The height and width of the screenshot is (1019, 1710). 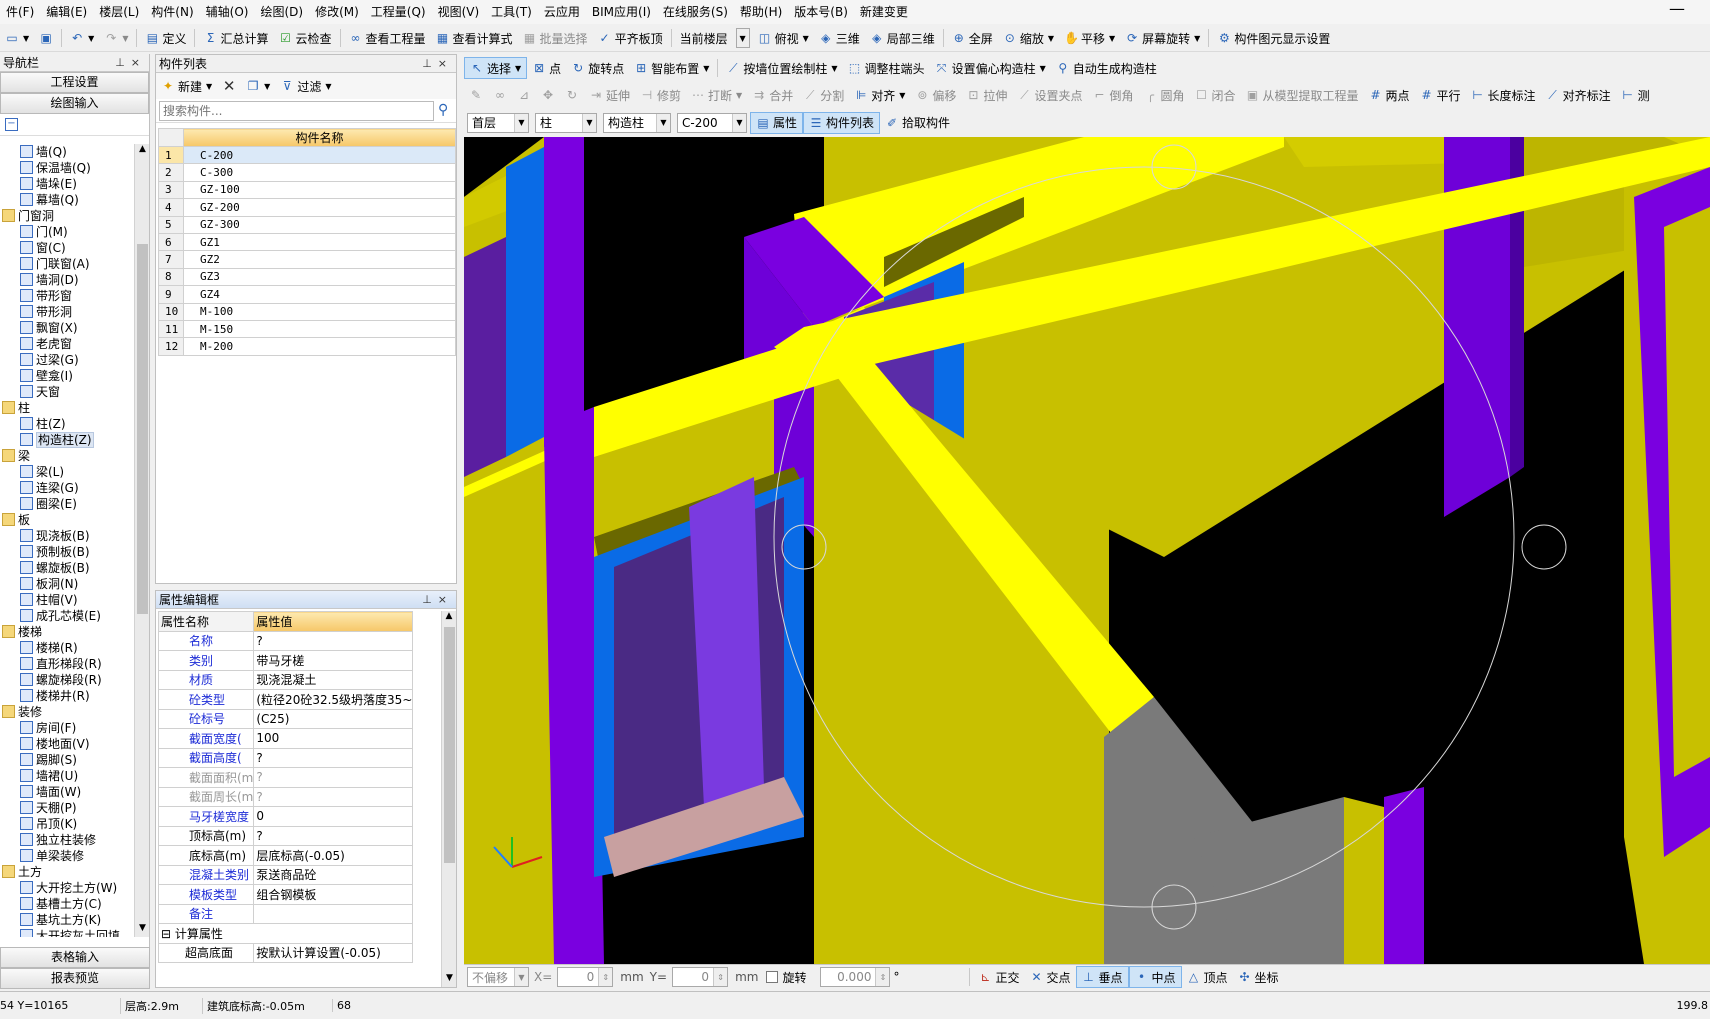 What do you see at coordinates (75, 978) in the screenshot?
I see `report-preview-button: 报表预览` at bounding box center [75, 978].